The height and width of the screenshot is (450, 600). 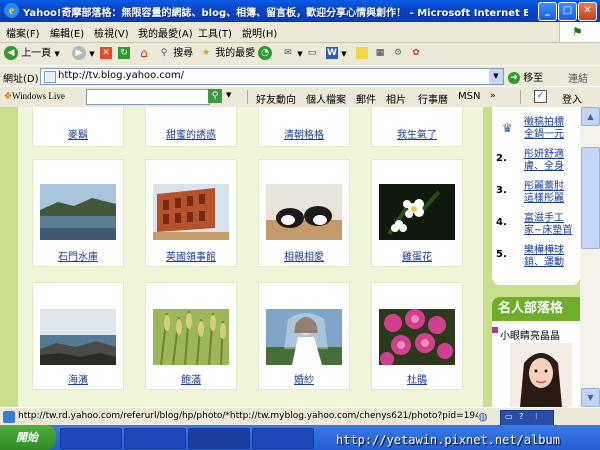 I want to click on go-button: ➜ 移至, so click(x=525, y=76).